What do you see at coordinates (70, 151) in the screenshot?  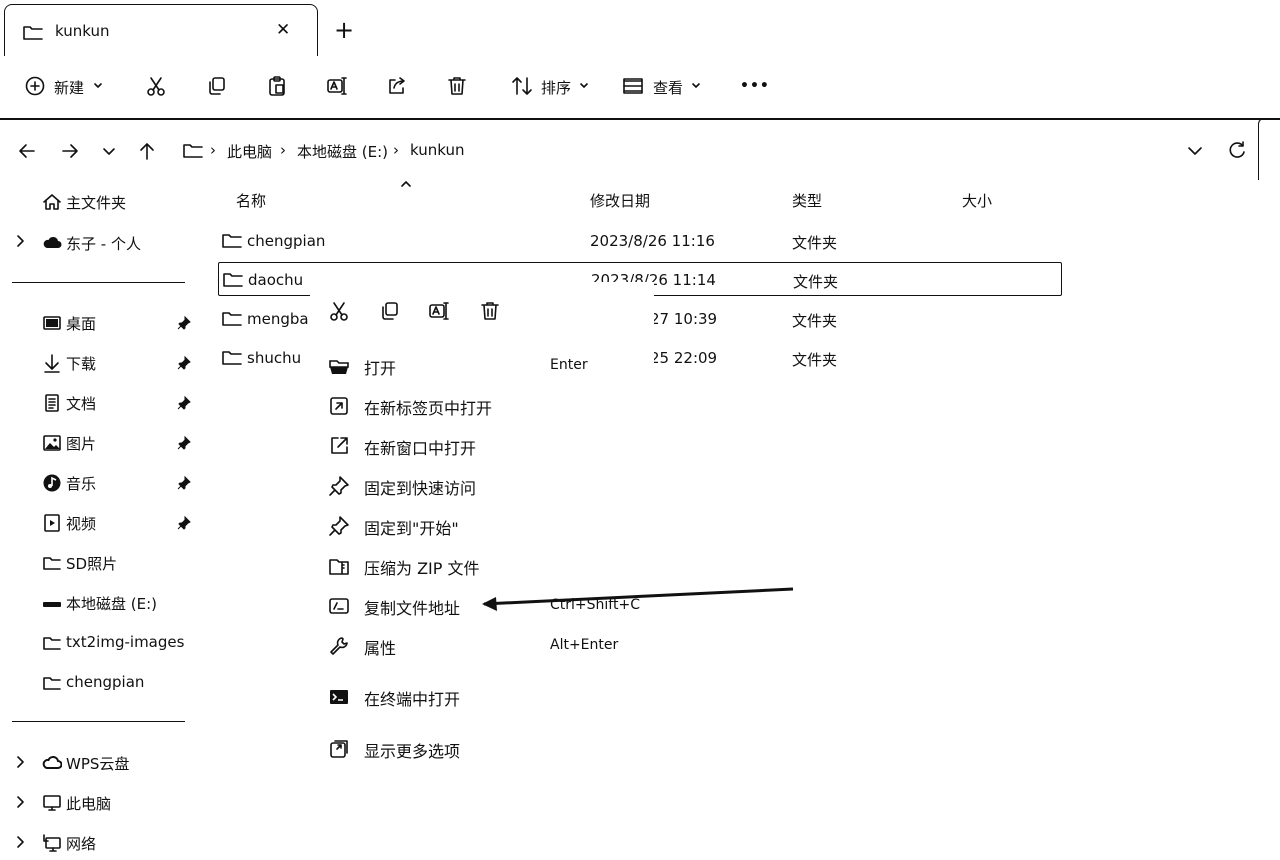 I see `forward-arrow-icon` at bounding box center [70, 151].